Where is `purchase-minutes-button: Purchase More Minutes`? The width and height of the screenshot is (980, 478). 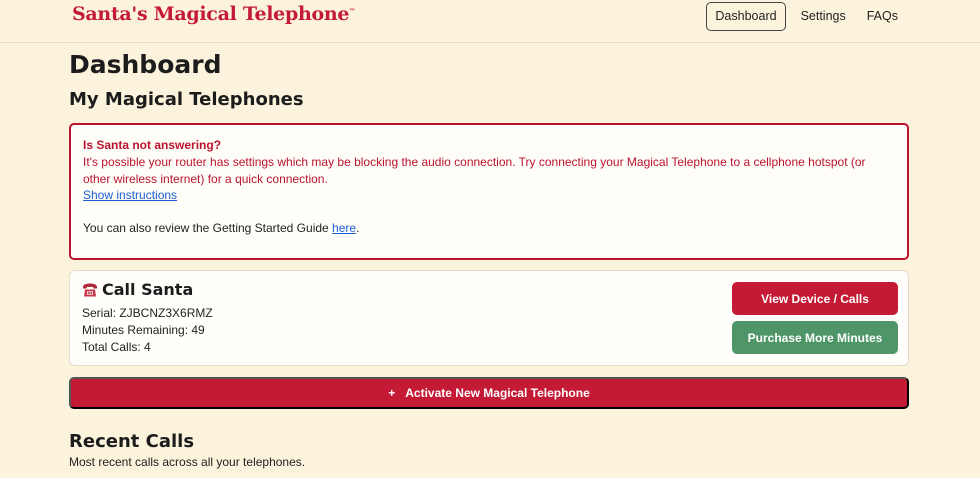 purchase-minutes-button: Purchase More Minutes is located at coordinates (815, 337).